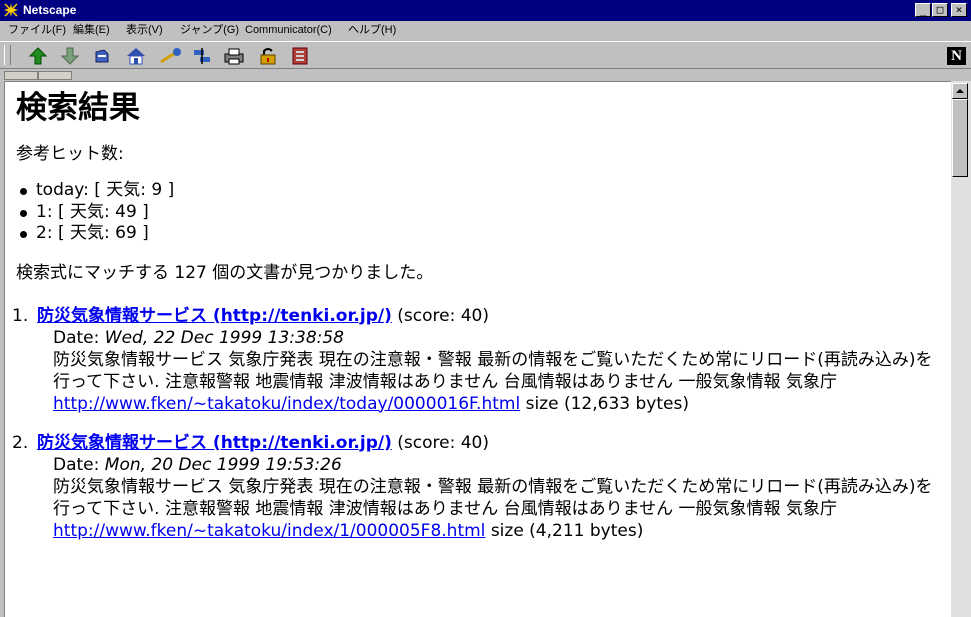 The height and width of the screenshot is (617, 971). I want to click on vertical-scrollbar, so click(961, 349).